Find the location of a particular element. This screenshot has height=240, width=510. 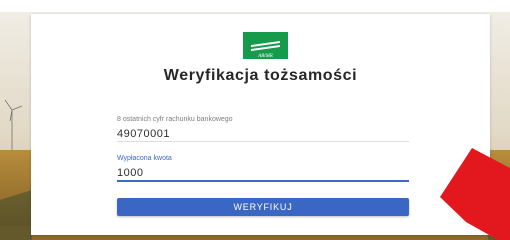

account-number-field: 8 ostatnich cyfr rachunku bankowego is located at coordinates (263, 130).